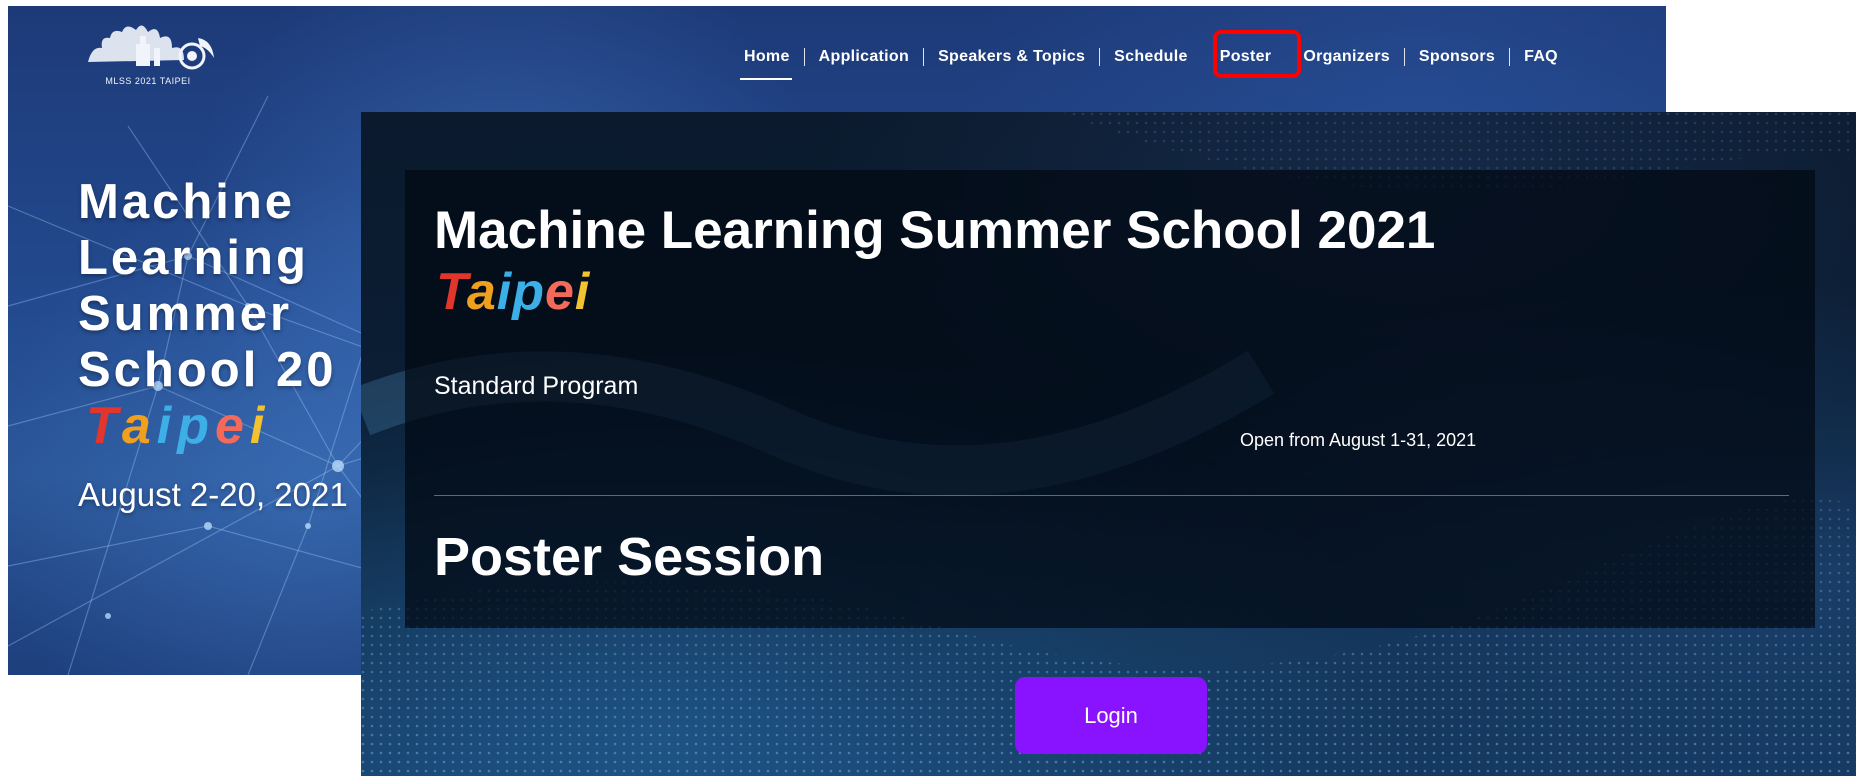 The image size is (1856, 776). What do you see at coordinates (536, 386) in the screenshot?
I see `program-label: Standard Program` at bounding box center [536, 386].